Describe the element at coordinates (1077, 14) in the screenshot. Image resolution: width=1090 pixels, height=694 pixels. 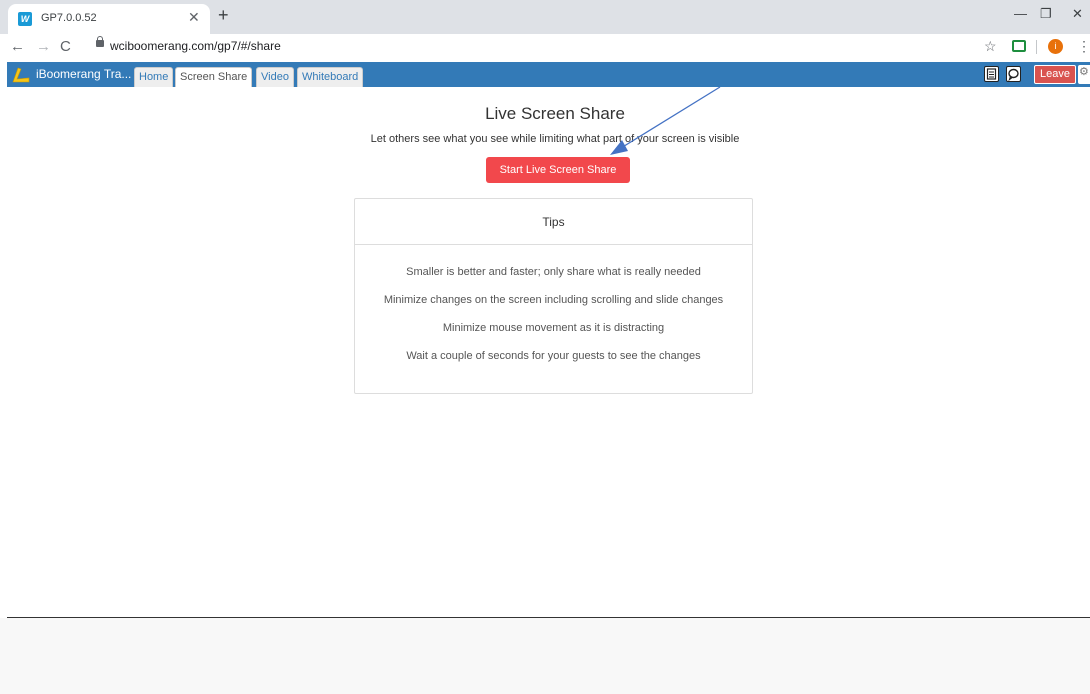
I see `close-window-icon: ✕` at that location.